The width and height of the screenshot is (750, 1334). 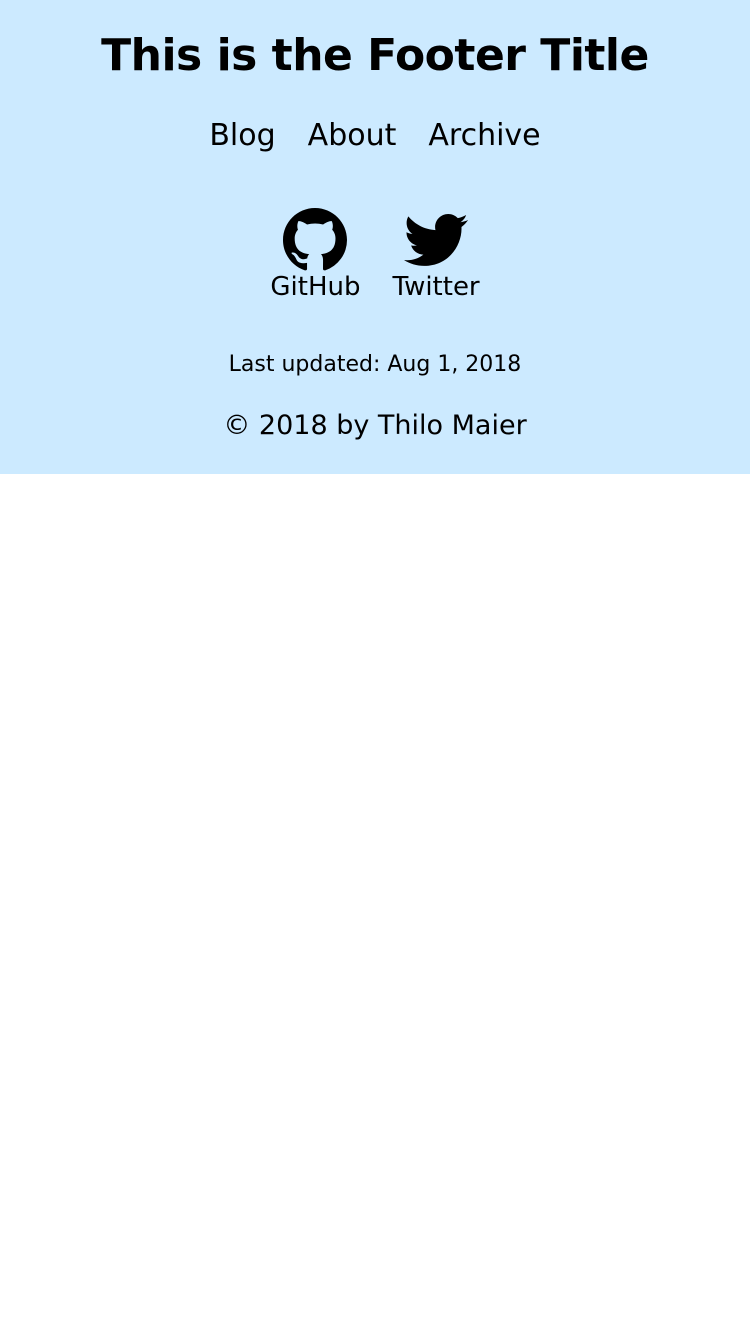 I want to click on twitter-link: Twitter, so click(x=436, y=255).